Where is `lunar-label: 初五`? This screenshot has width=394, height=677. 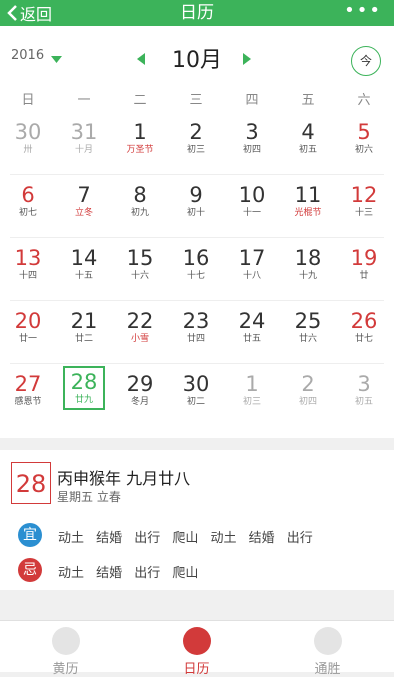
lunar-label: 初五 is located at coordinates (363, 402).